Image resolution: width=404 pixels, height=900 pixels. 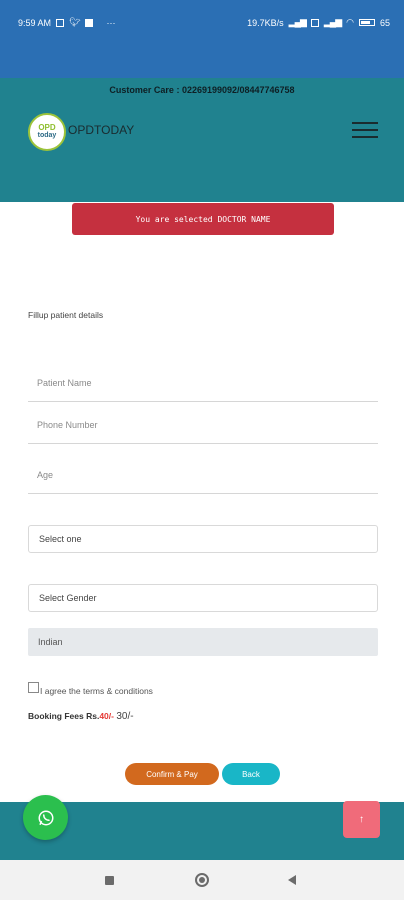 I want to click on brand-name: OPDTODAY, so click(x=101, y=130).